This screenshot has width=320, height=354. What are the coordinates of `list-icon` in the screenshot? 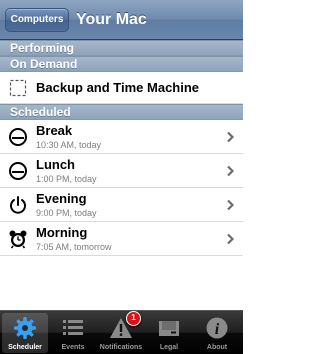 It's located at (73, 327).